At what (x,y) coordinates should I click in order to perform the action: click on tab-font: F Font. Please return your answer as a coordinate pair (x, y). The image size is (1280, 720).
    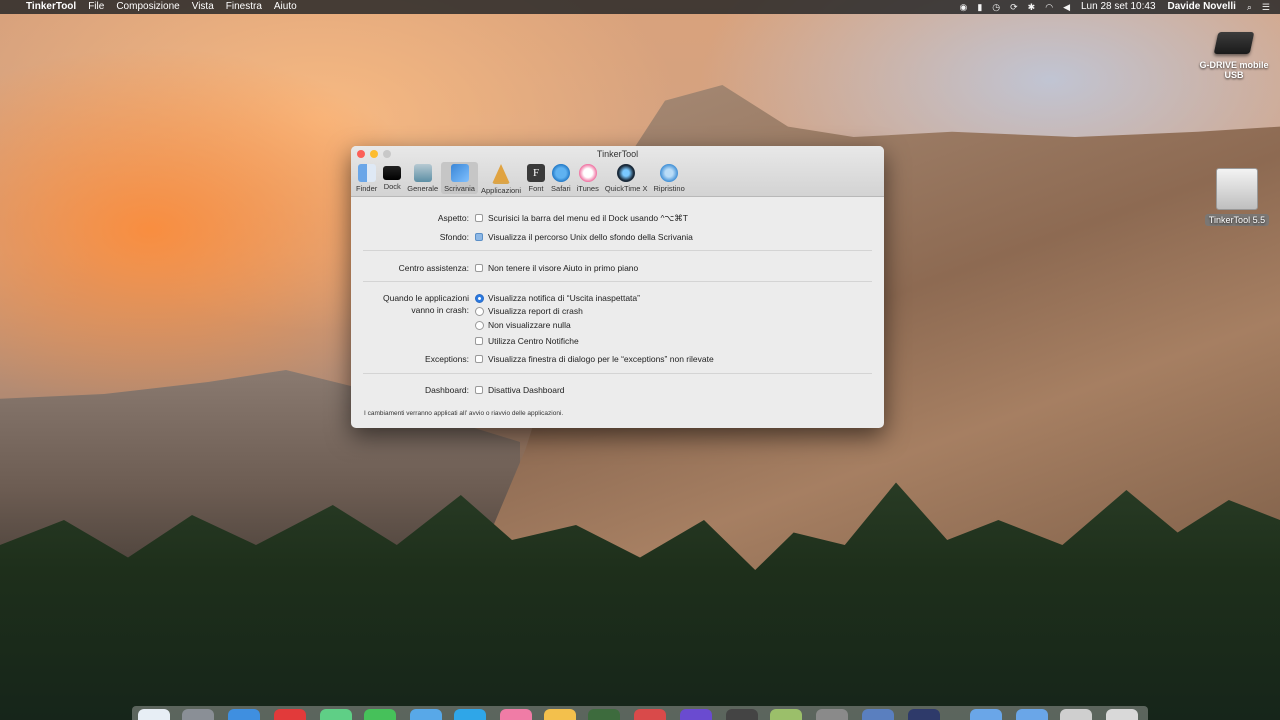
    Looking at the image, I should click on (536, 178).